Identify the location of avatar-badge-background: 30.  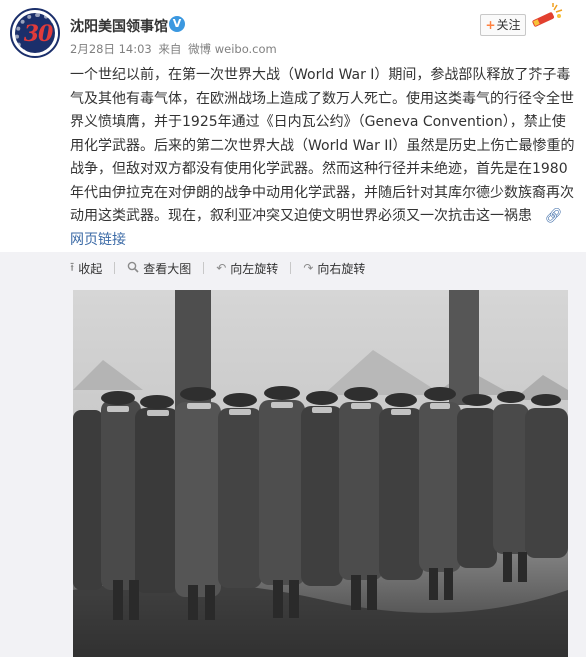
(36, 34).